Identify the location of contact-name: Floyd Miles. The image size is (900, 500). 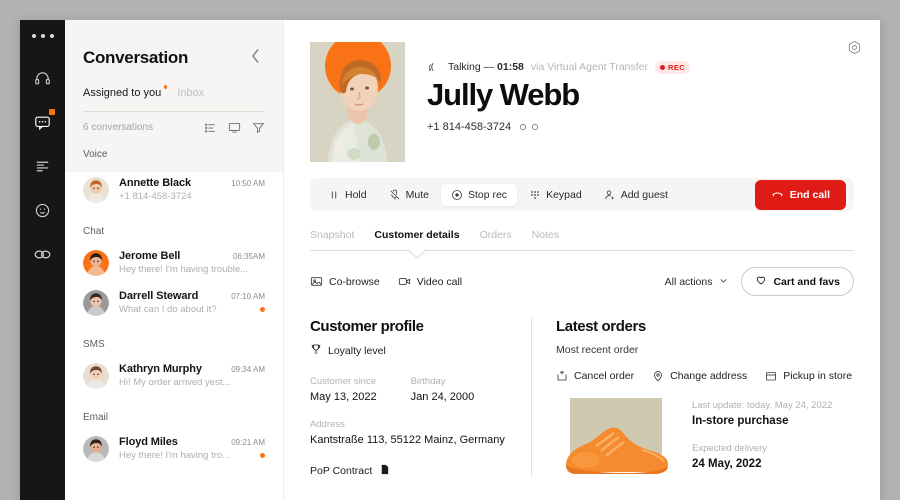
(148, 442).